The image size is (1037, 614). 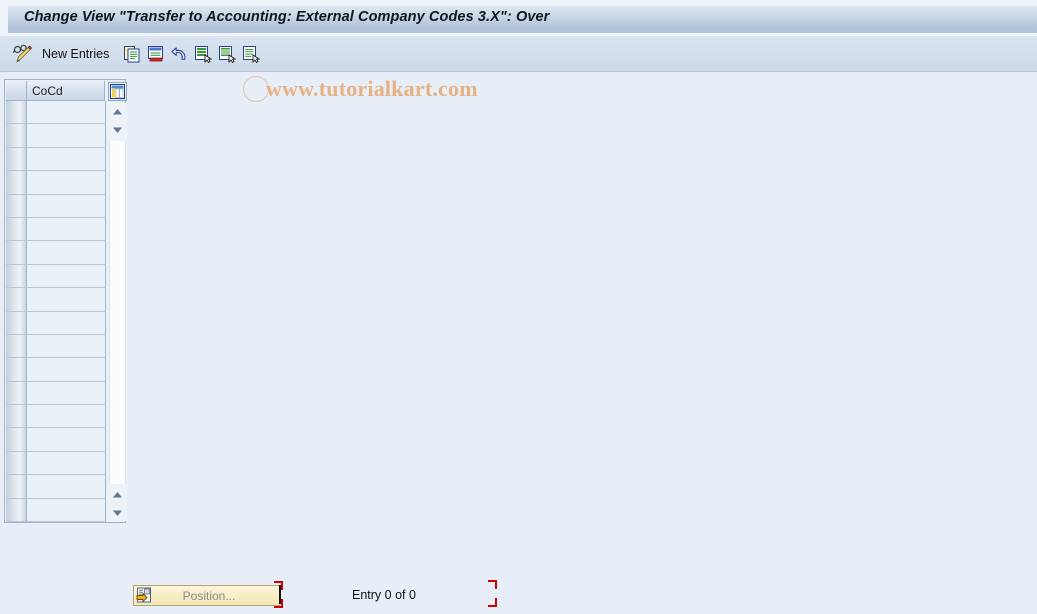 I want to click on new-entries-label: New Entries, so click(x=76, y=54).